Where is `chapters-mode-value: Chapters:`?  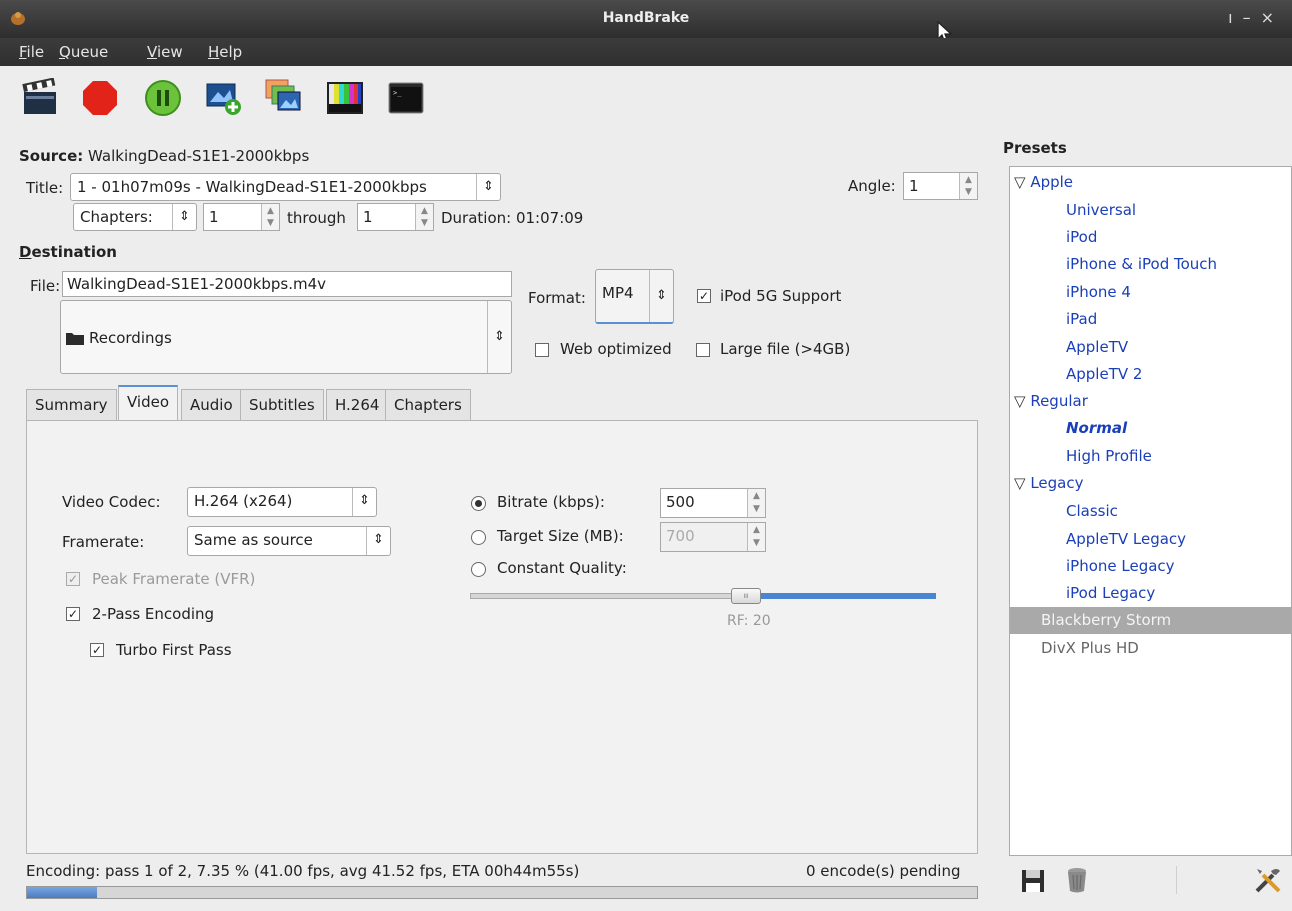
chapters-mode-value: Chapters: is located at coordinates (116, 217).